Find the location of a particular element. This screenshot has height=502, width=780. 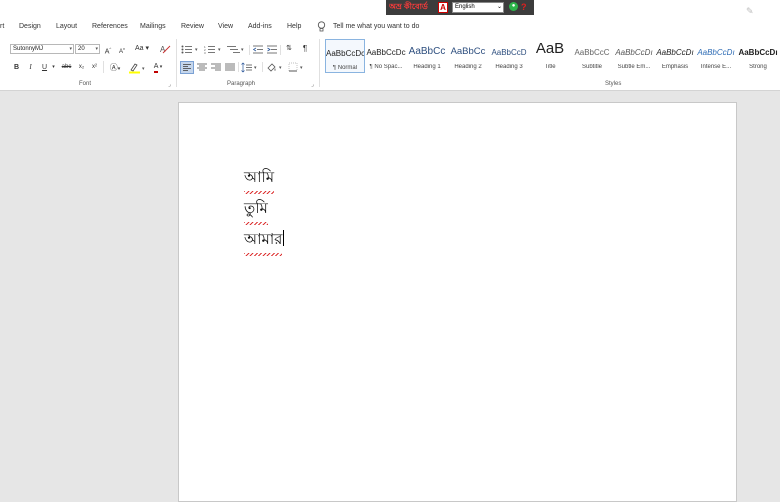

style-strong: AaBbCcDı Strong is located at coordinates (758, 56).